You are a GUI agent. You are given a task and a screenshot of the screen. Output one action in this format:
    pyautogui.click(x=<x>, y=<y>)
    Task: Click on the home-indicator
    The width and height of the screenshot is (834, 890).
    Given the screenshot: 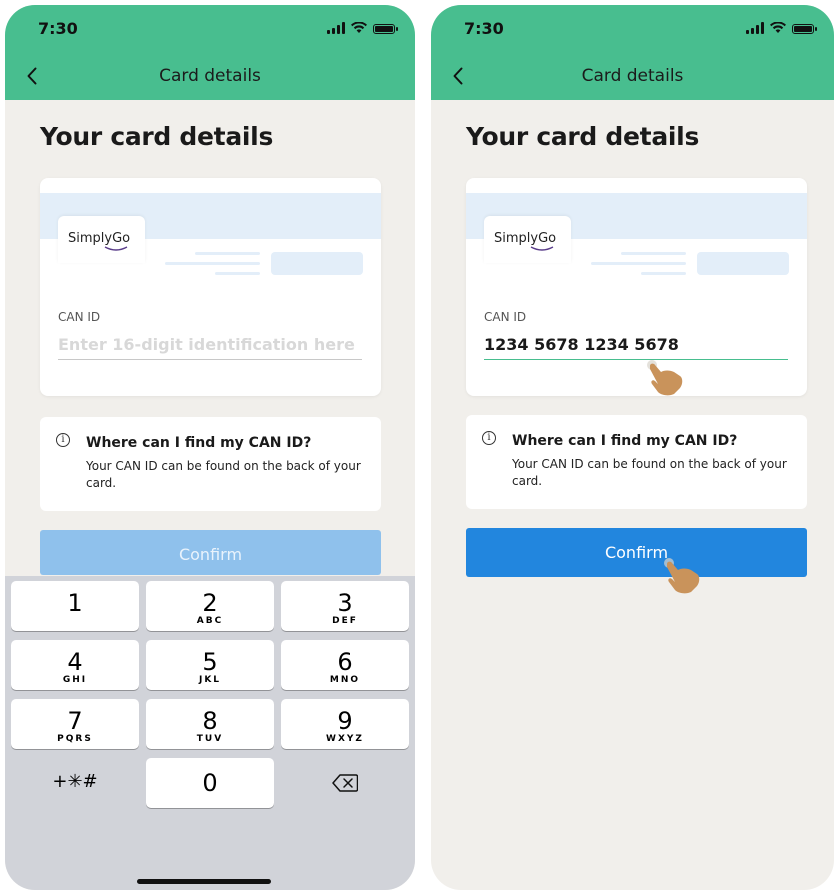 What is the action you would take?
    pyautogui.click(x=204, y=881)
    